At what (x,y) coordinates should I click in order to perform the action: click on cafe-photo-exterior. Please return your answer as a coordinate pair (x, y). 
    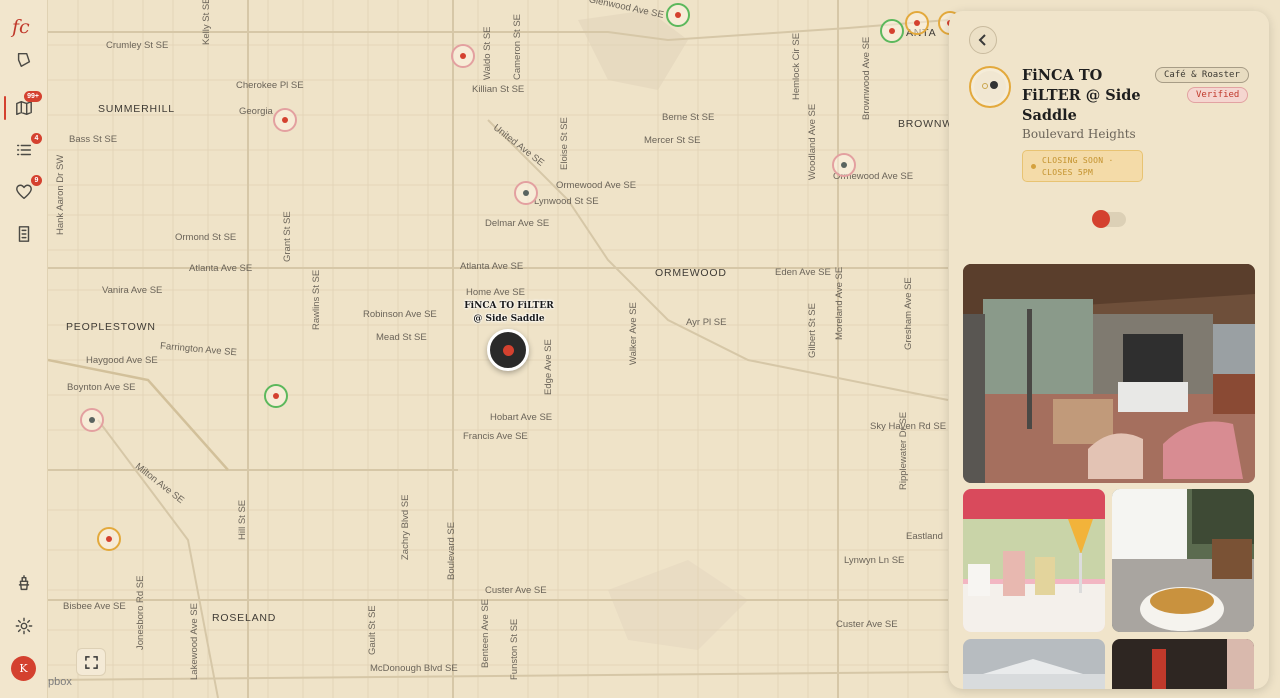
    Looking at the image, I should click on (1034, 664).